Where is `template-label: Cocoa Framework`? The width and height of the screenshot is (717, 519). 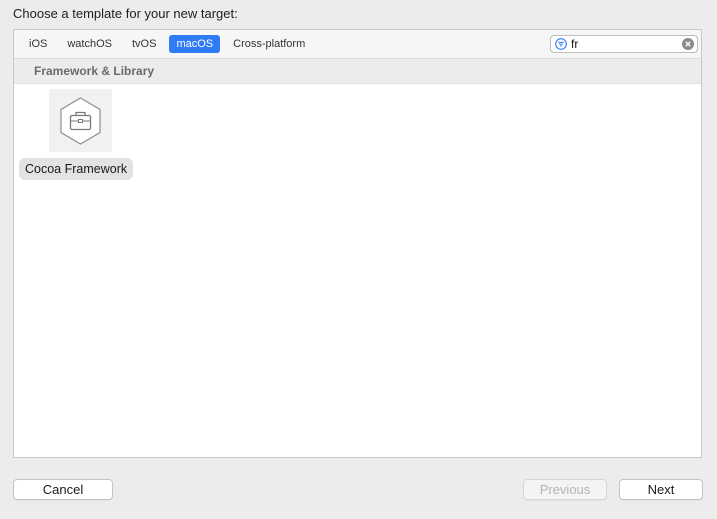 template-label: Cocoa Framework is located at coordinates (76, 169).